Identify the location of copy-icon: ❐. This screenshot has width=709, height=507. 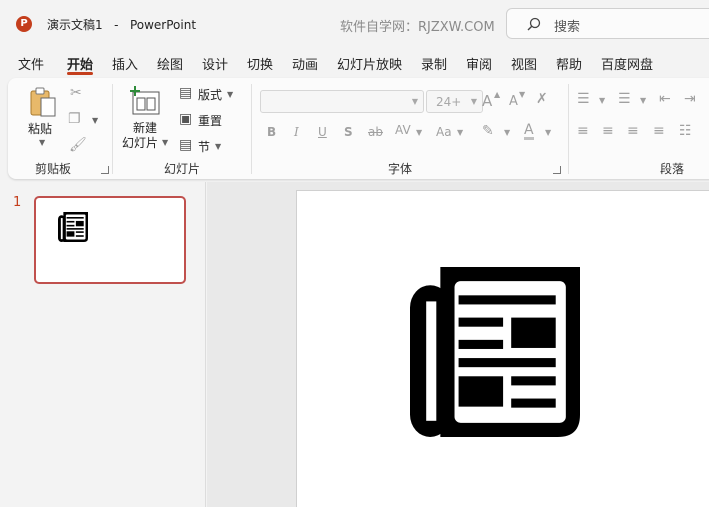
(74, 119).